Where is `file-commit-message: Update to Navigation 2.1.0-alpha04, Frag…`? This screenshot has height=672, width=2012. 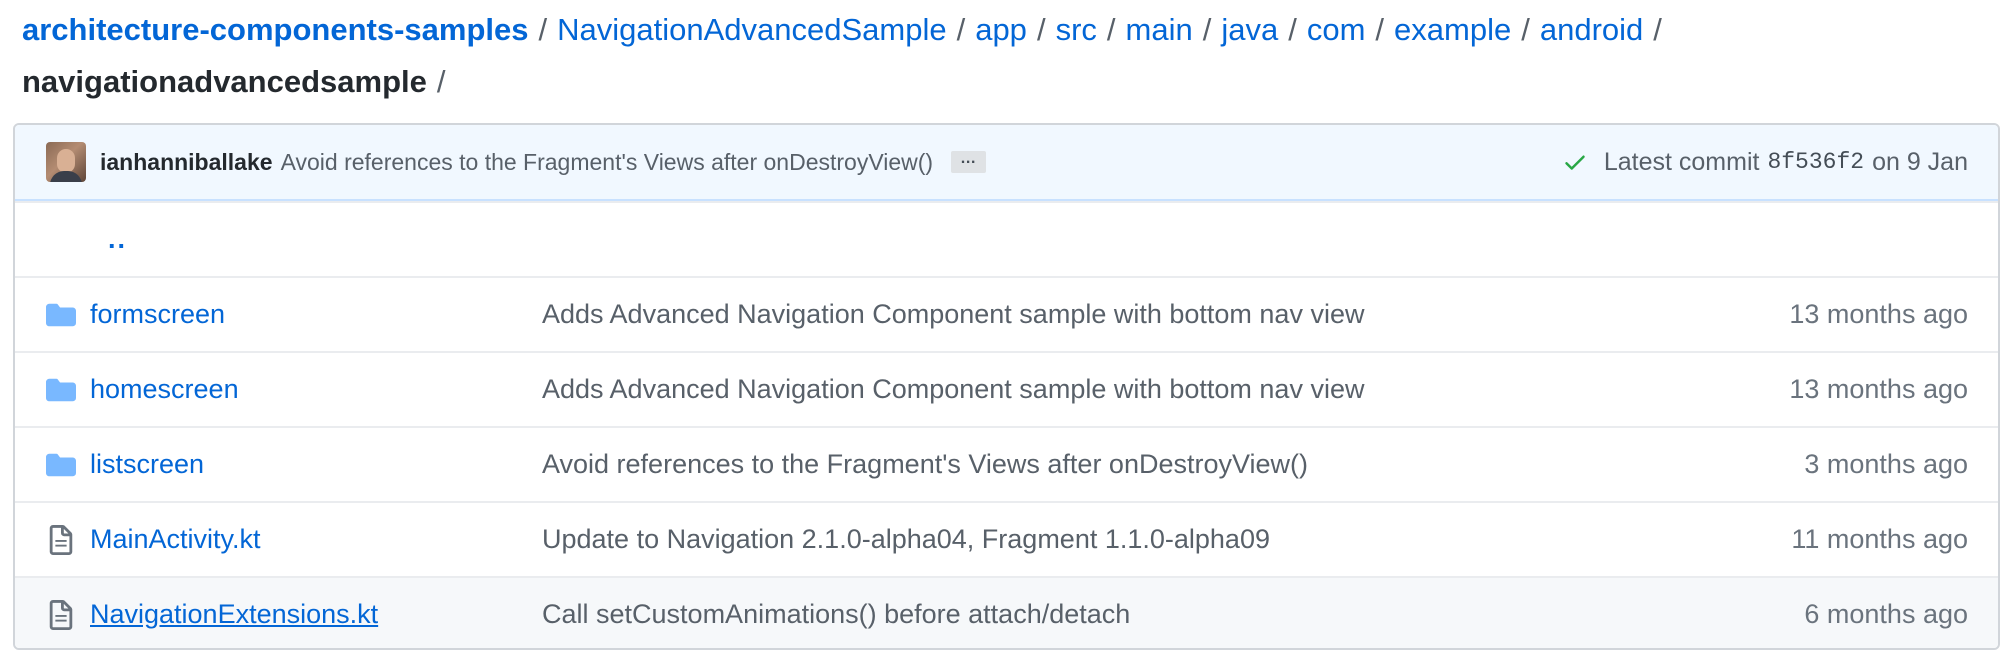 file-commit-message: Update to Navigation 2.1.0-alpha04, Frag… is located at coordinates (1166, 539).